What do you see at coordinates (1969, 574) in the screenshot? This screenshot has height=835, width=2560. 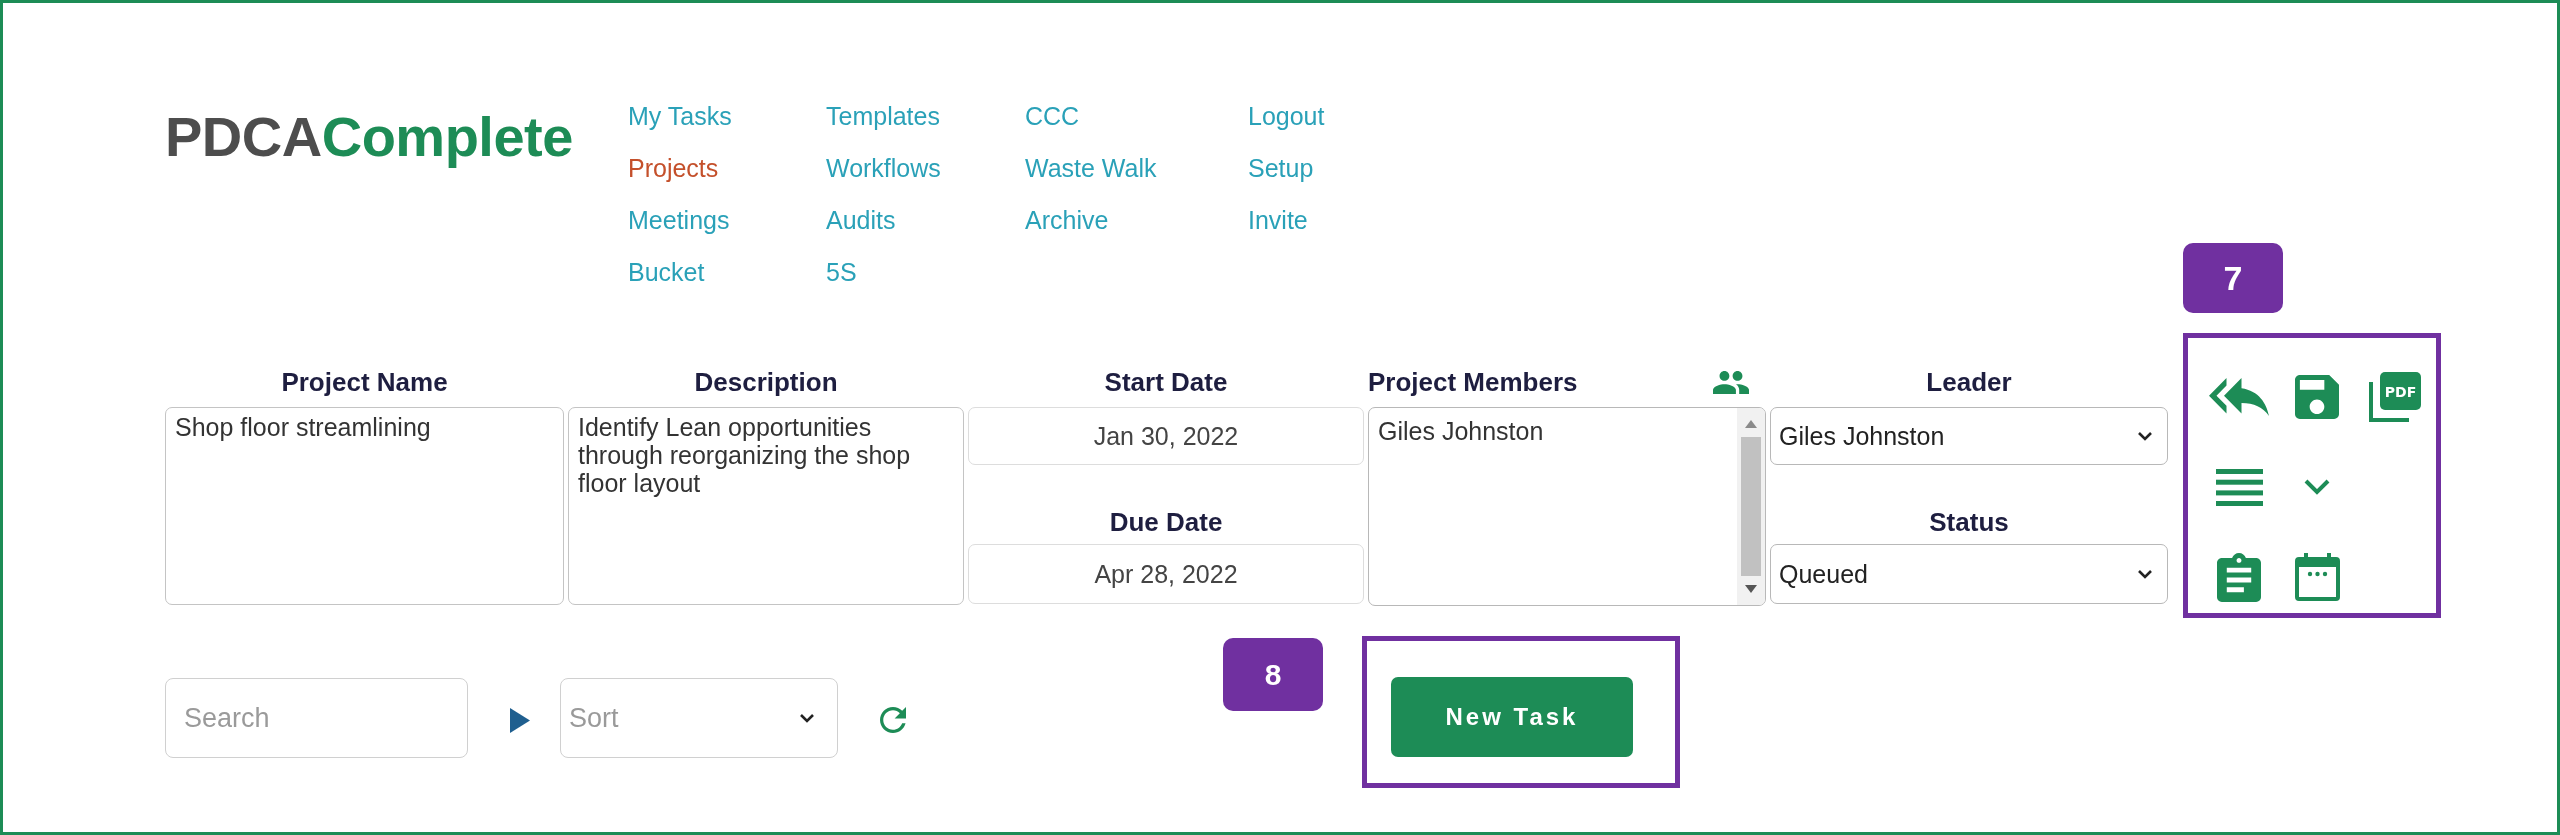 I see `status-select: Queued` at bounding box center [1969, 574].